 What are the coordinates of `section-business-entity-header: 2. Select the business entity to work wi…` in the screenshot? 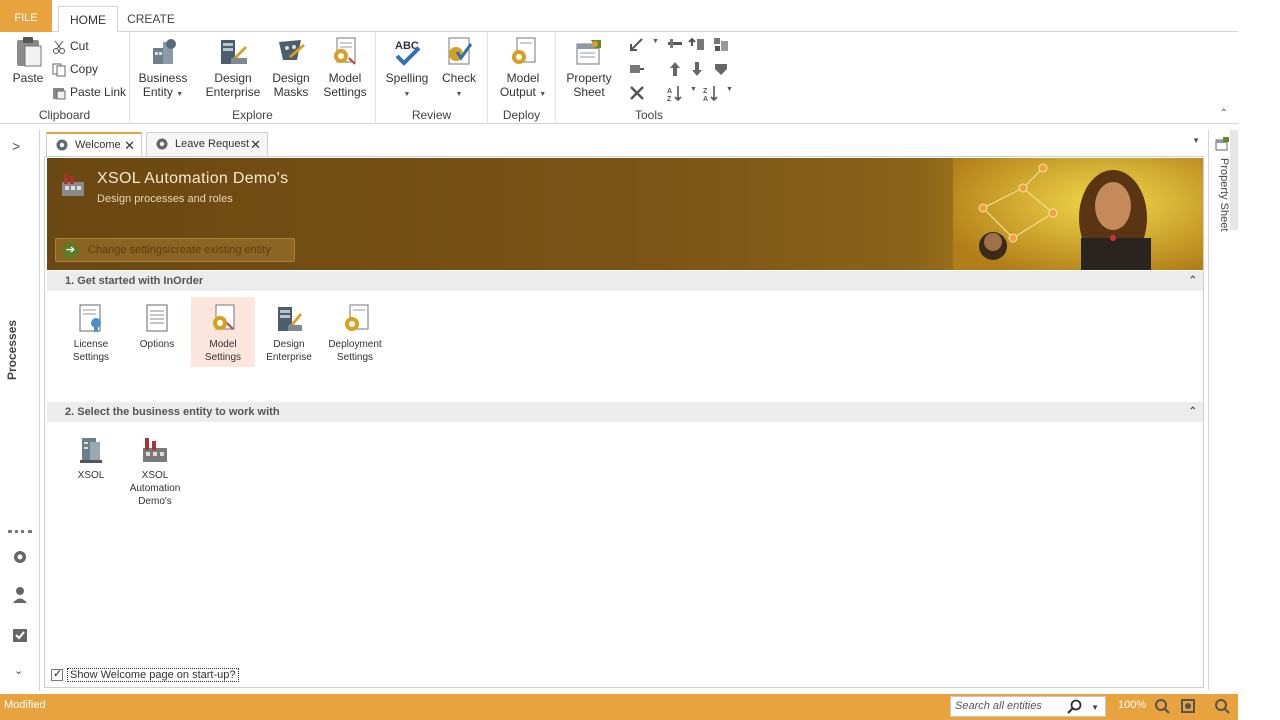 It's located at (625, 412).